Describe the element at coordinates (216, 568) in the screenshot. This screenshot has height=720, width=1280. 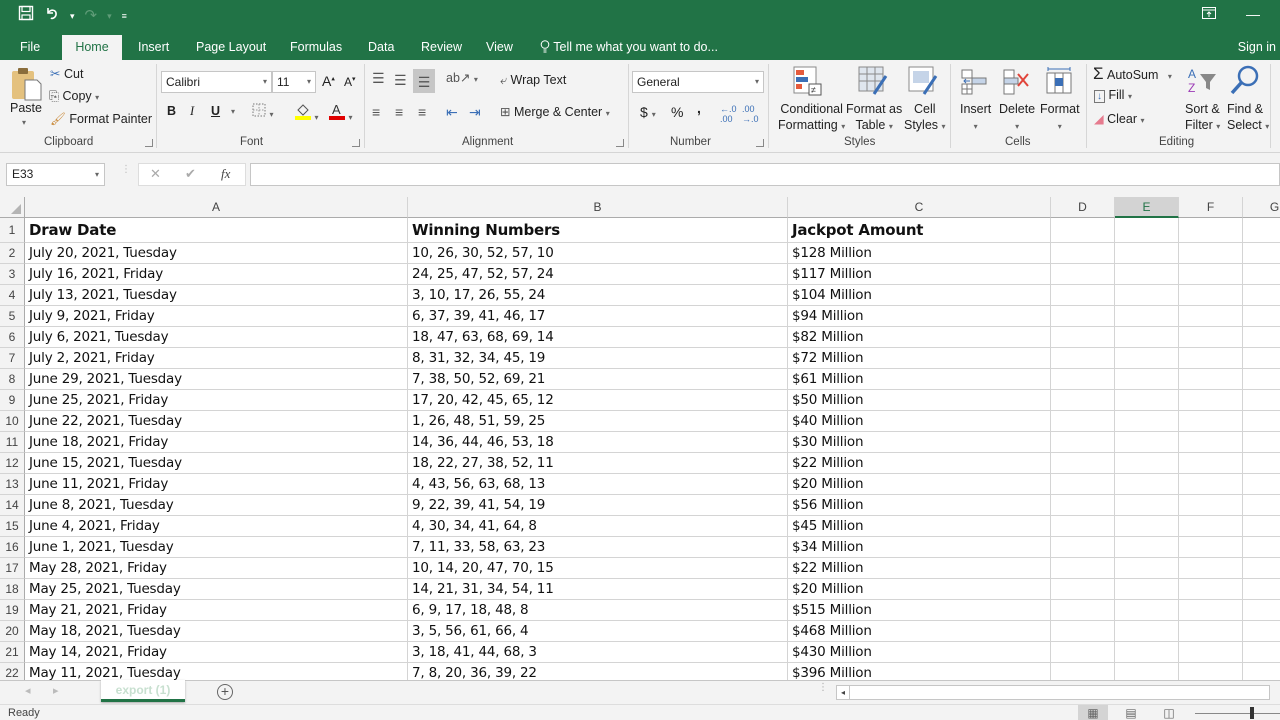
I see `cell-a: May 28, 2021, Friday` at that location.